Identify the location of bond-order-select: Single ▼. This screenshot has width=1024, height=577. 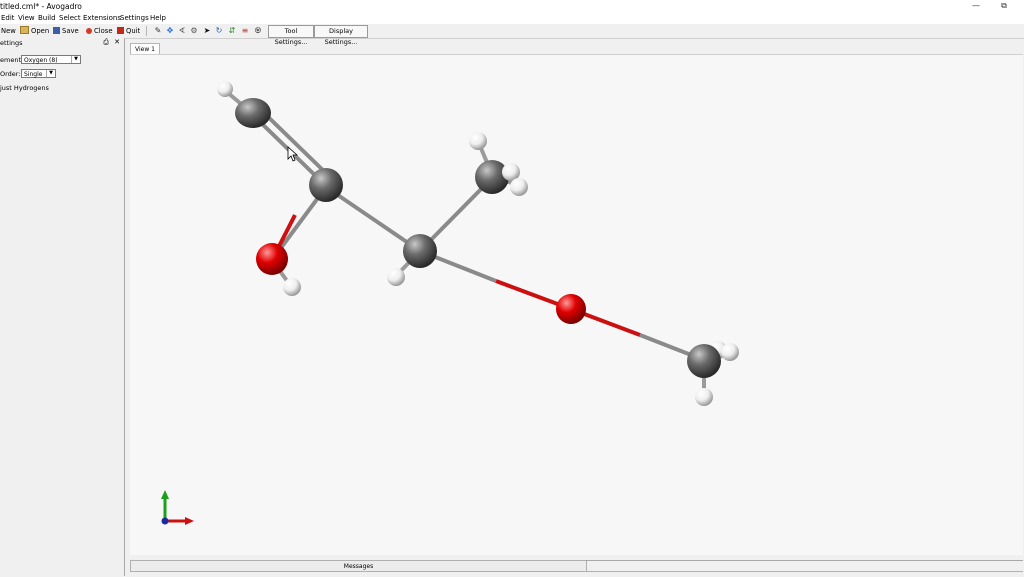
(38, 73).